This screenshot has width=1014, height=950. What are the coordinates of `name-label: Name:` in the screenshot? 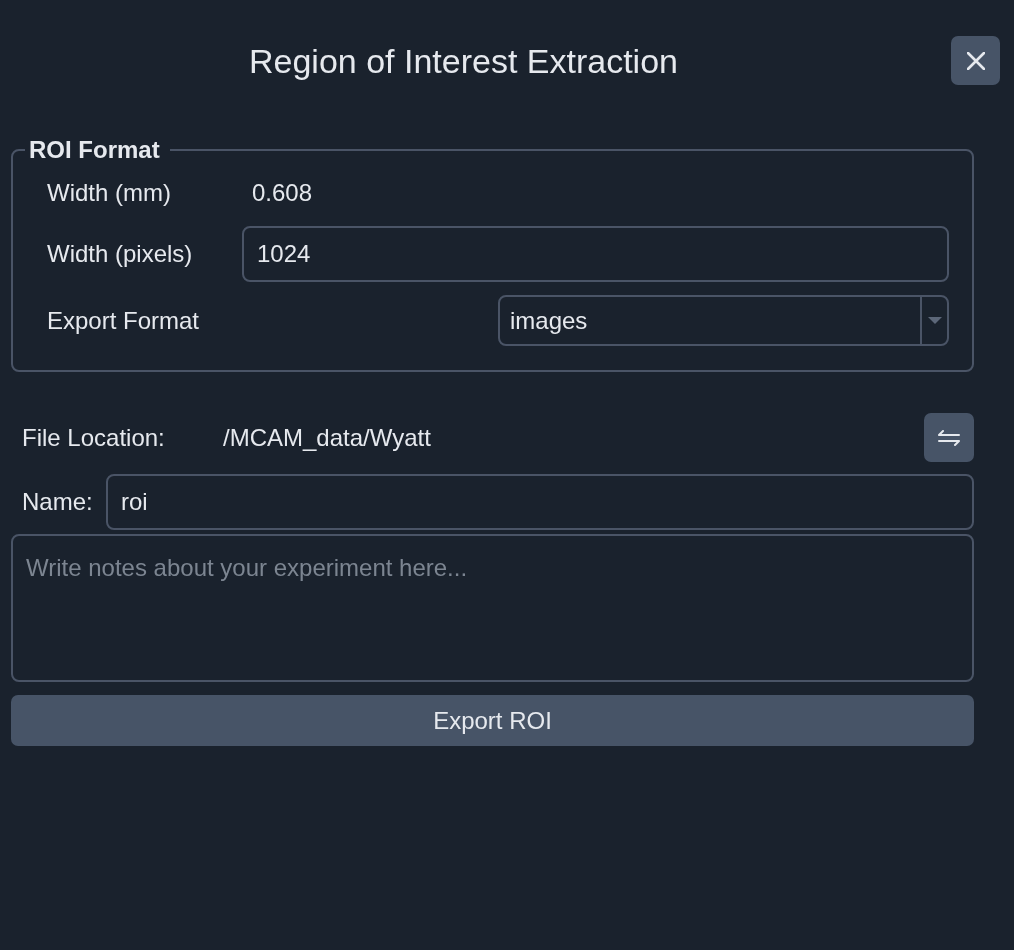 It's located at (57, 502).